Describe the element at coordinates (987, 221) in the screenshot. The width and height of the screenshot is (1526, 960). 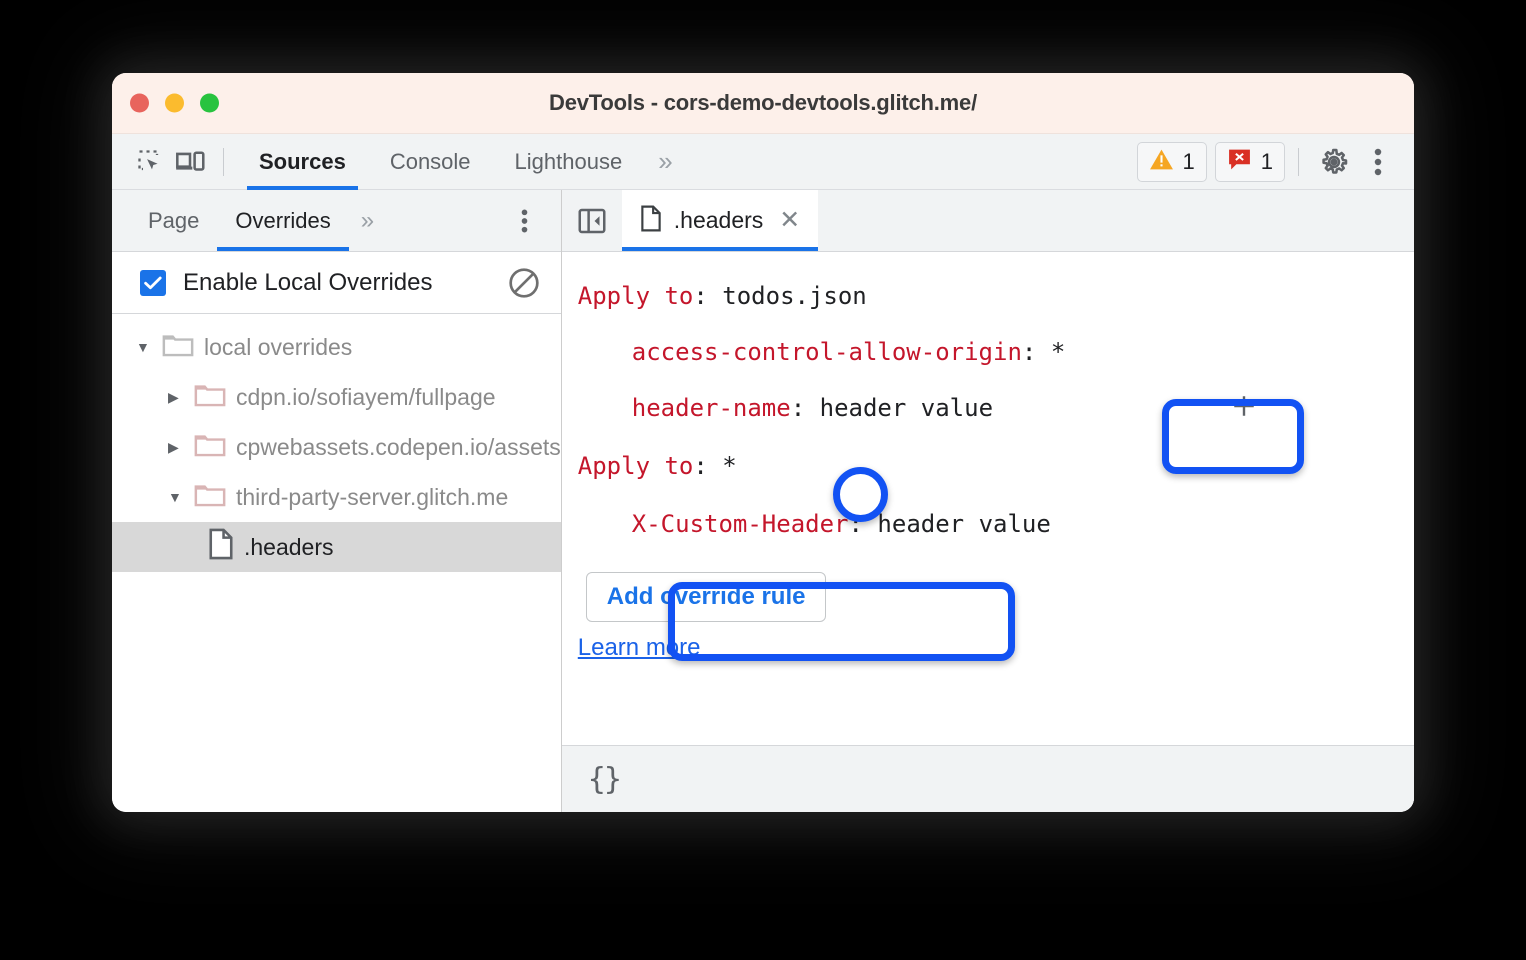
I see `editor-tab-bar: .headers ✕` at that location.